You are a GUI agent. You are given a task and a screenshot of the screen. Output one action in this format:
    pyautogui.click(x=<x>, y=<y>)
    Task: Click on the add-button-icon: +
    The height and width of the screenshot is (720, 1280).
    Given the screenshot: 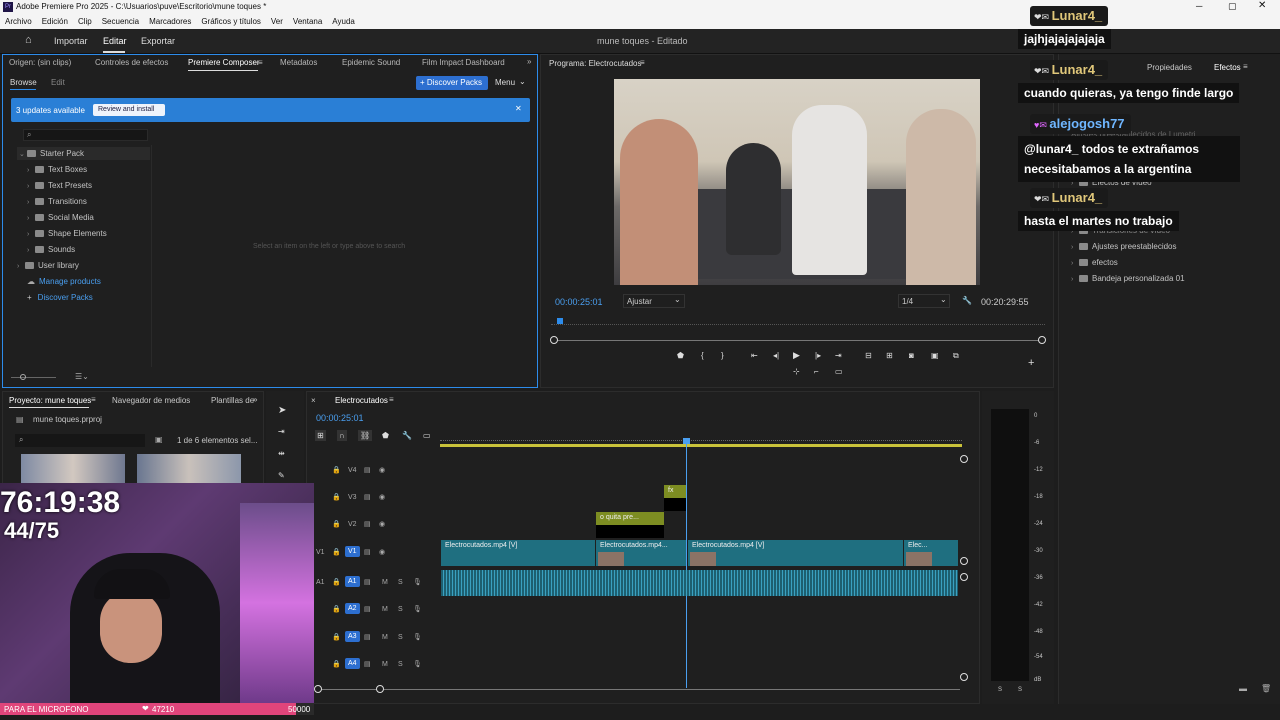 What is the action you would take?
    pyautogui.click(x=1031, y=363)
    